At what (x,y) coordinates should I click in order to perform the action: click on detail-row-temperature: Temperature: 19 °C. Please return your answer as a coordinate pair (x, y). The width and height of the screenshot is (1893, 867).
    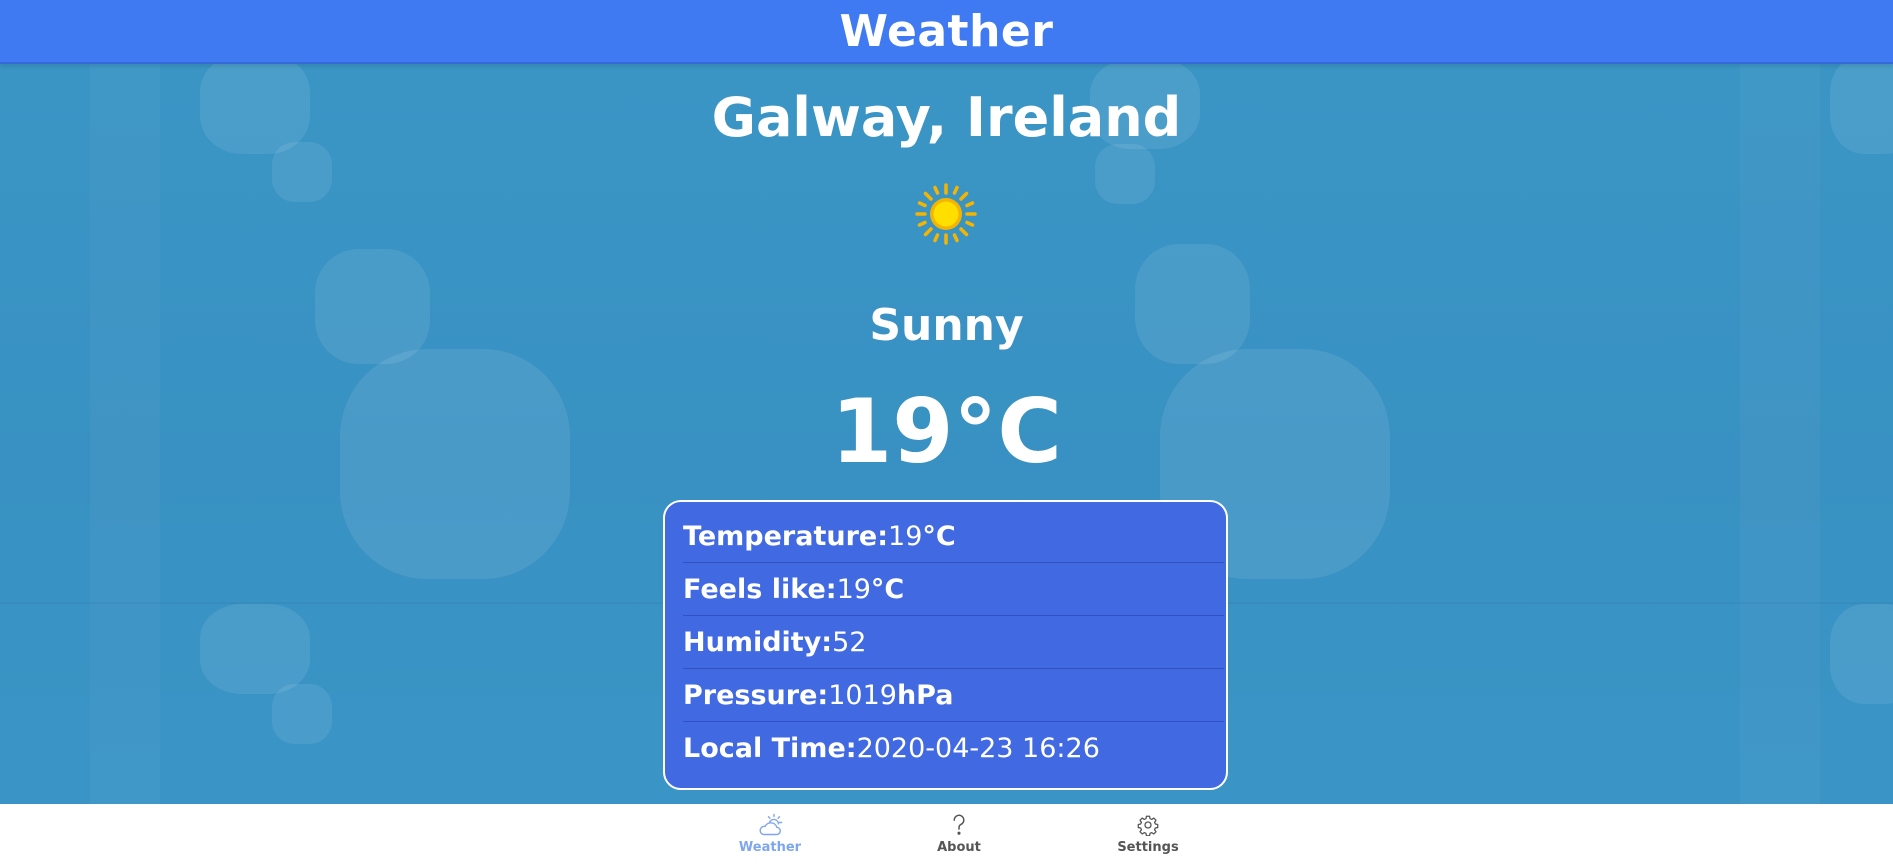
    Looking at the image, I should click on (953, 536).